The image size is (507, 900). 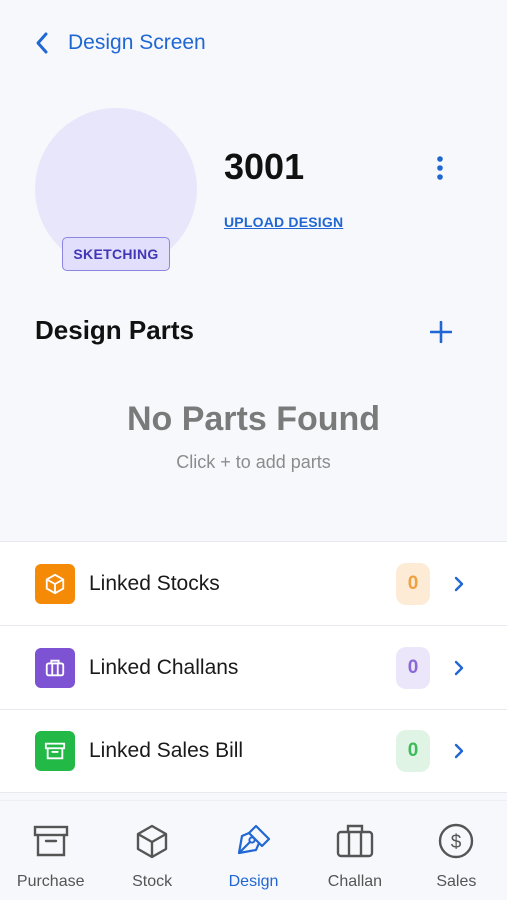 I want to click on linked-challans-row: Linked Challans 0, so click(x=253, y=667).